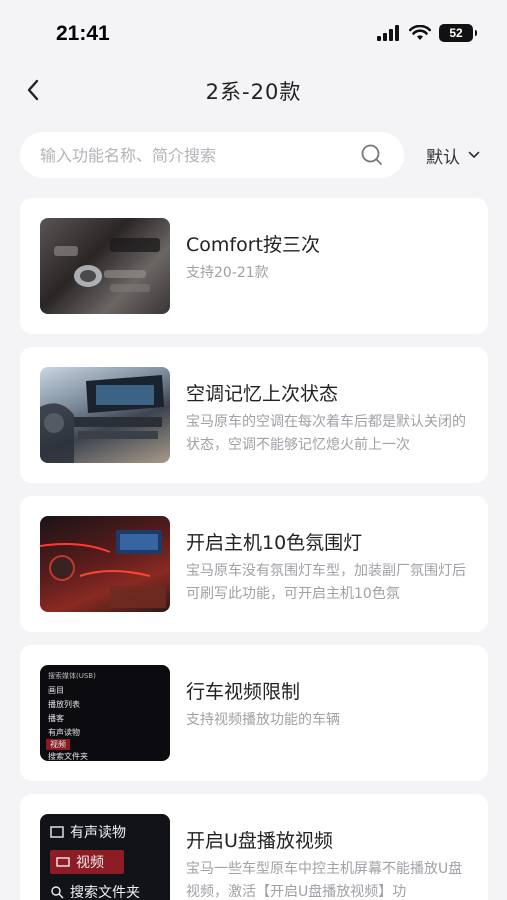 This screenshot has width=507, height=900. I want to click on feature-card: Comfort按三次 支持20-21款, so click(254, 266).